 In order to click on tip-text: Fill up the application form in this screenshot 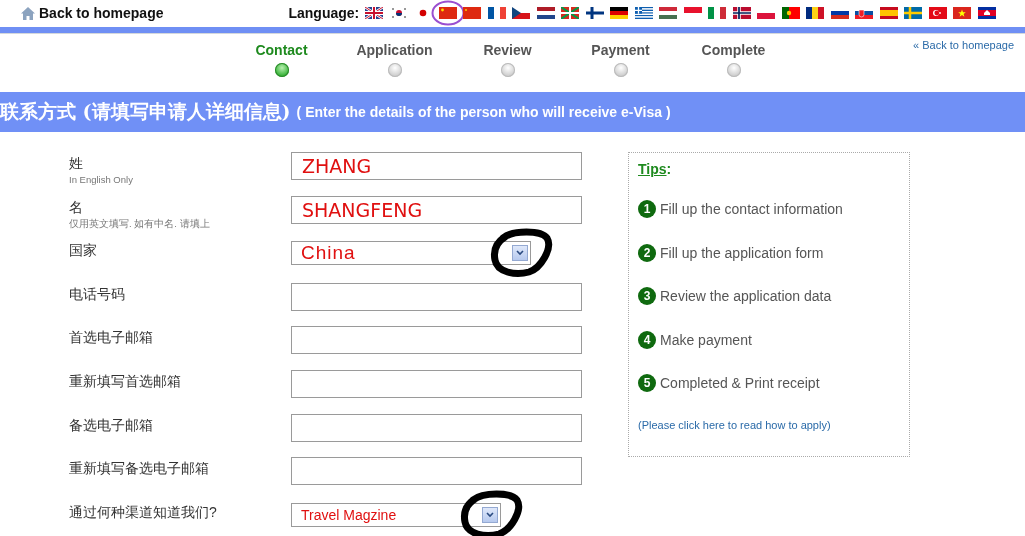, I will do `click(742, 252)`.